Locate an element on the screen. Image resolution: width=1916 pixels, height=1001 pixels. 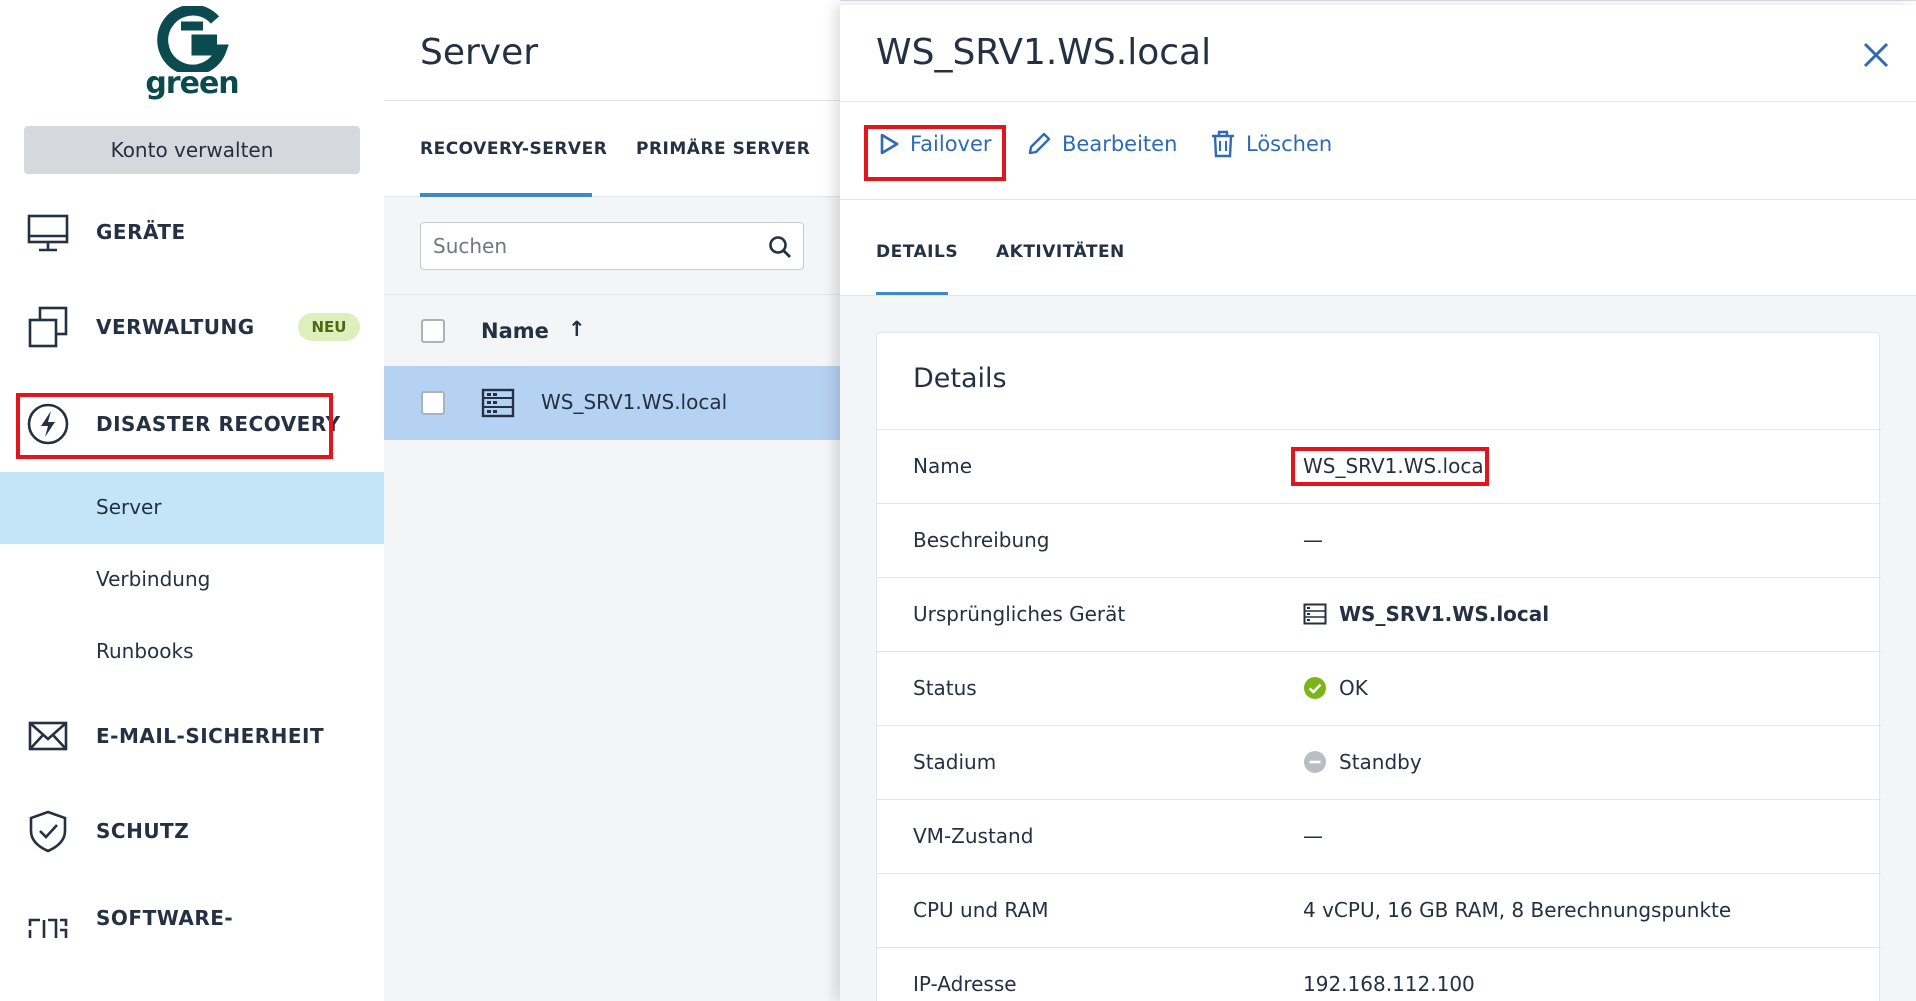
detail-label: IP-Adresse is located at coordinates (965, 984).